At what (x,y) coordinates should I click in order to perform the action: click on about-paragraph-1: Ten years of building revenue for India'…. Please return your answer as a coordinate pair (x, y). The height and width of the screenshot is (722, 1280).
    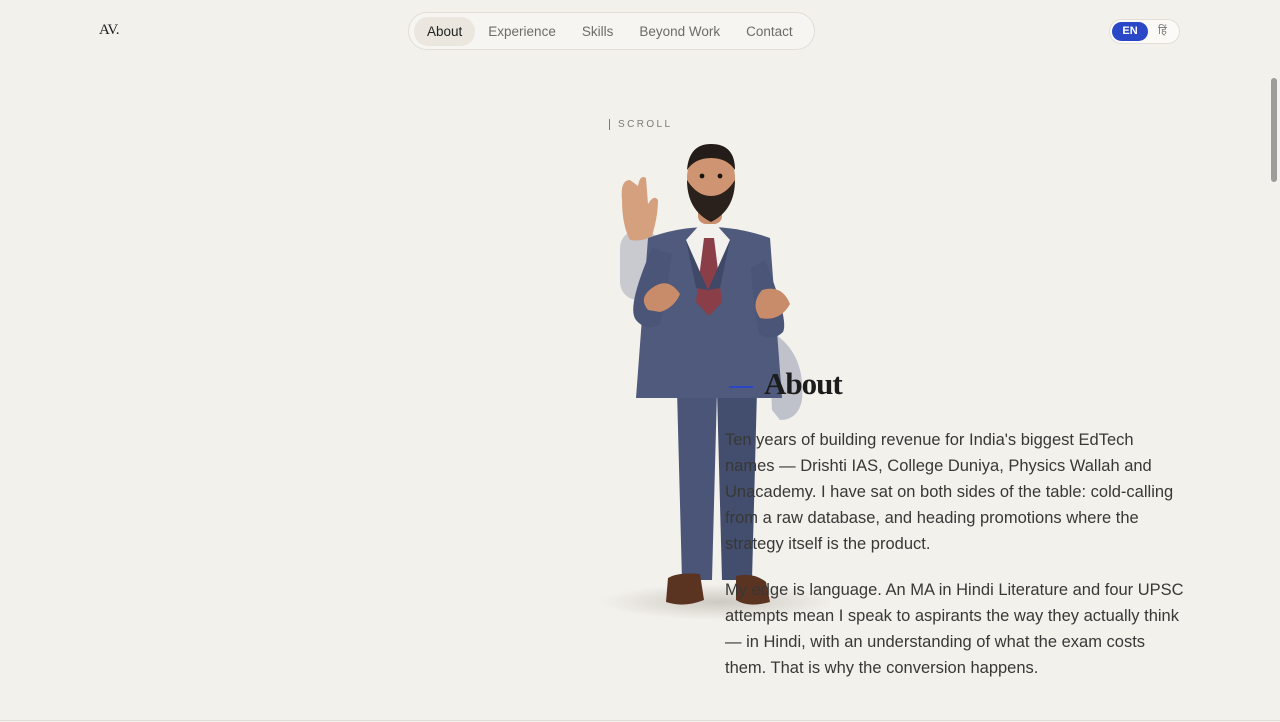
    Looking at the image, I should click on (949, 492).